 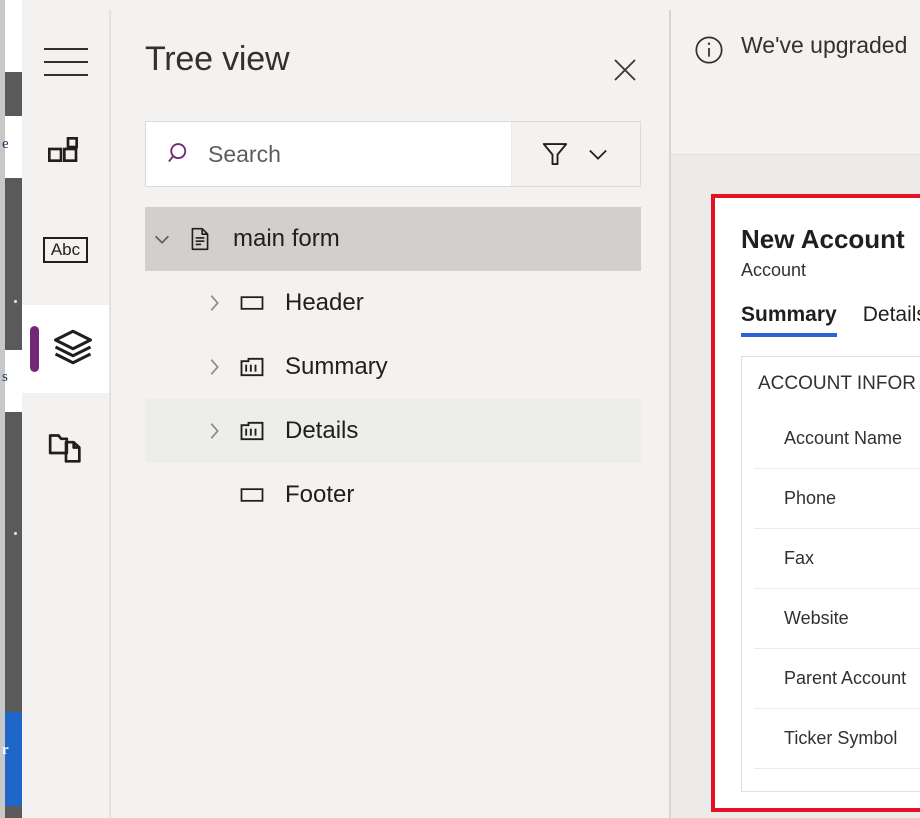 I want to click on tree-node-label: Summary, so click(x=336, y=366).